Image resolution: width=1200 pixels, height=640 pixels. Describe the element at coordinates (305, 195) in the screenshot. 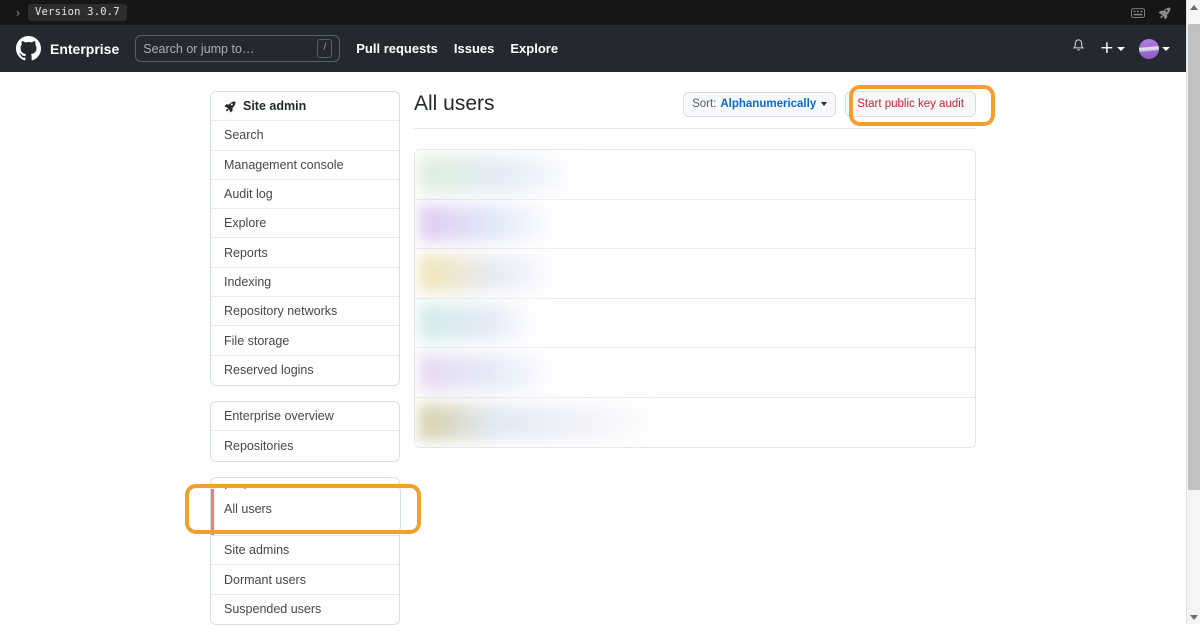

I see `sidebar-item-audit-log: Audit log` at that location.